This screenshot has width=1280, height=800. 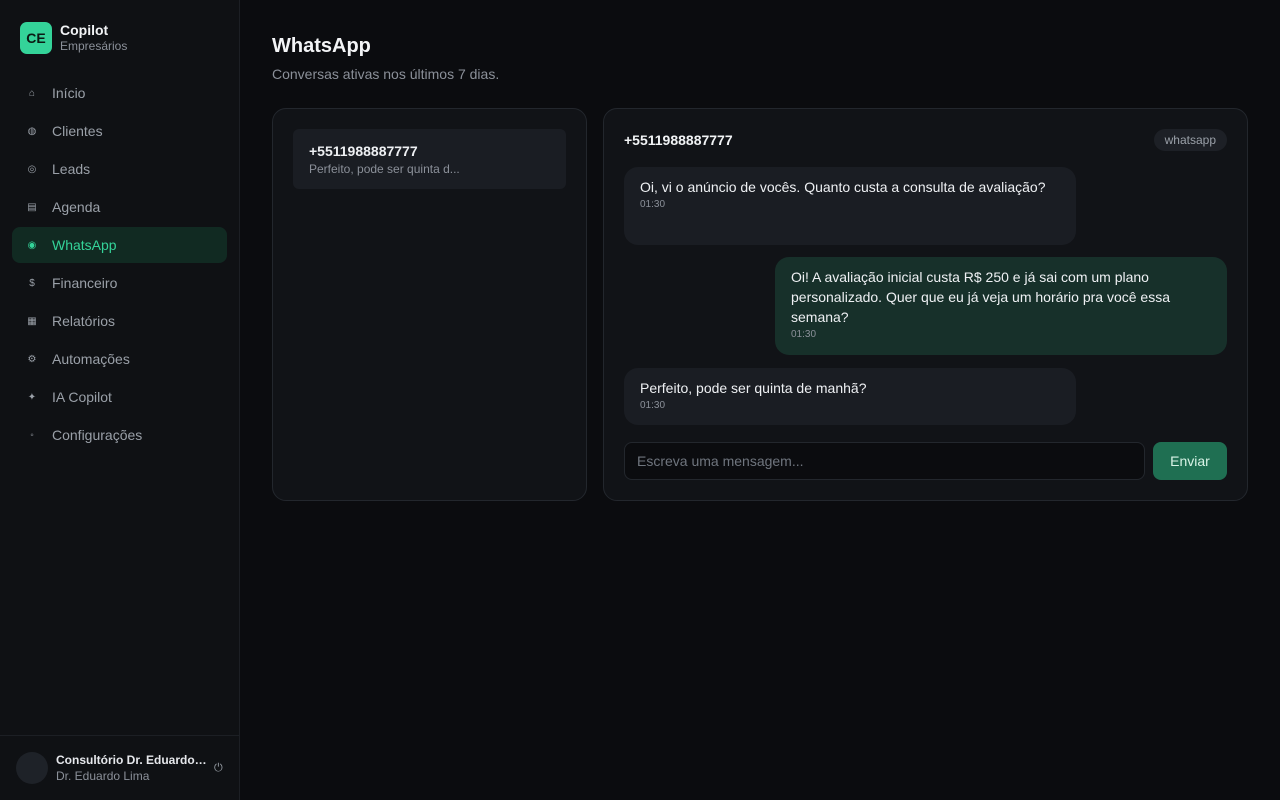 I want to click on message-text: Perfeito, pode ser quinta de manhã?, so click(x=753, y=388).